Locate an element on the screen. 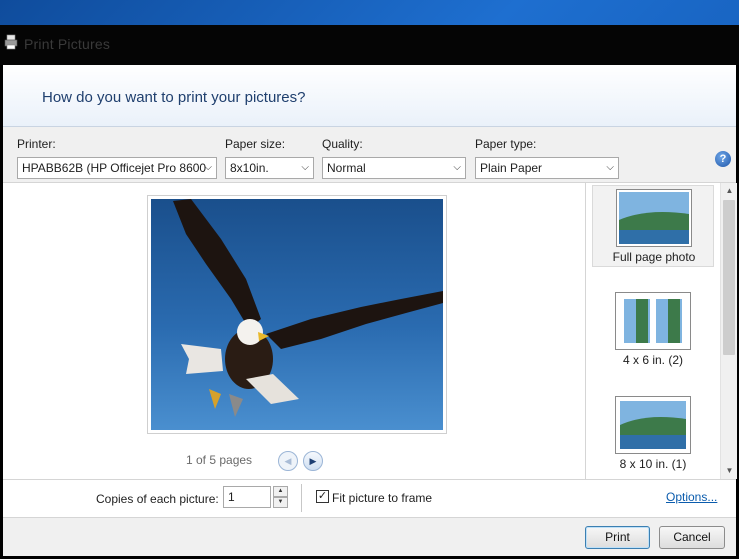 The height and width of the screenshot is (559, 739). paper-type-label: Paper type: is located at coordinates (506, 144).